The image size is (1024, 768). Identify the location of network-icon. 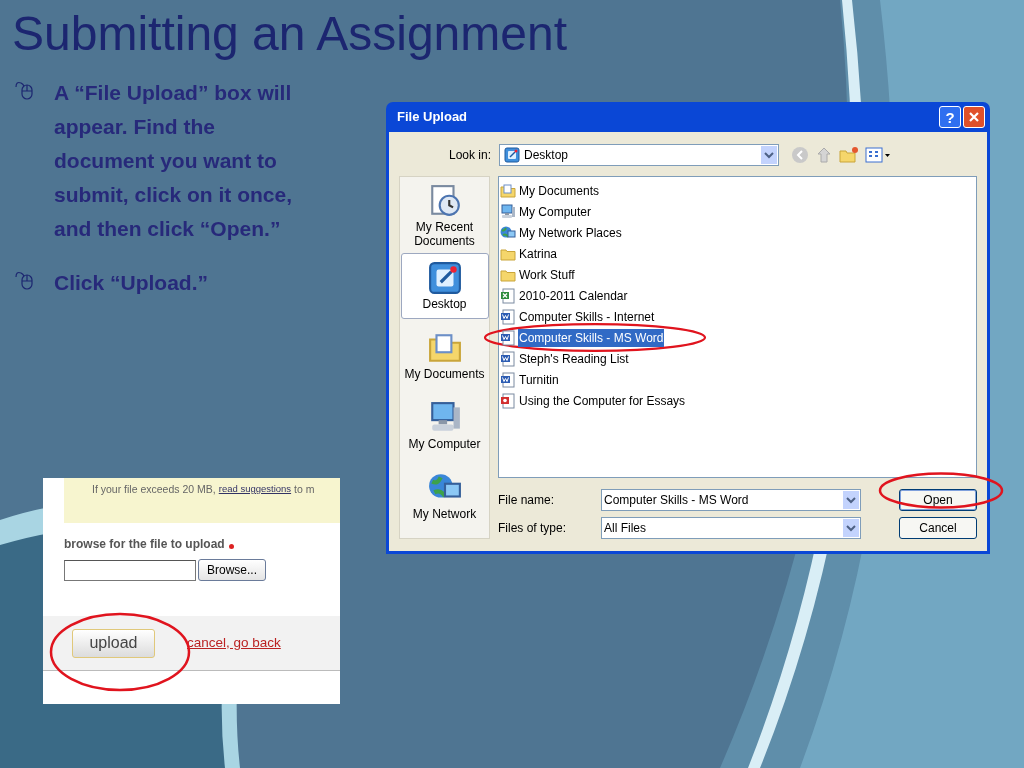
(508, 232).